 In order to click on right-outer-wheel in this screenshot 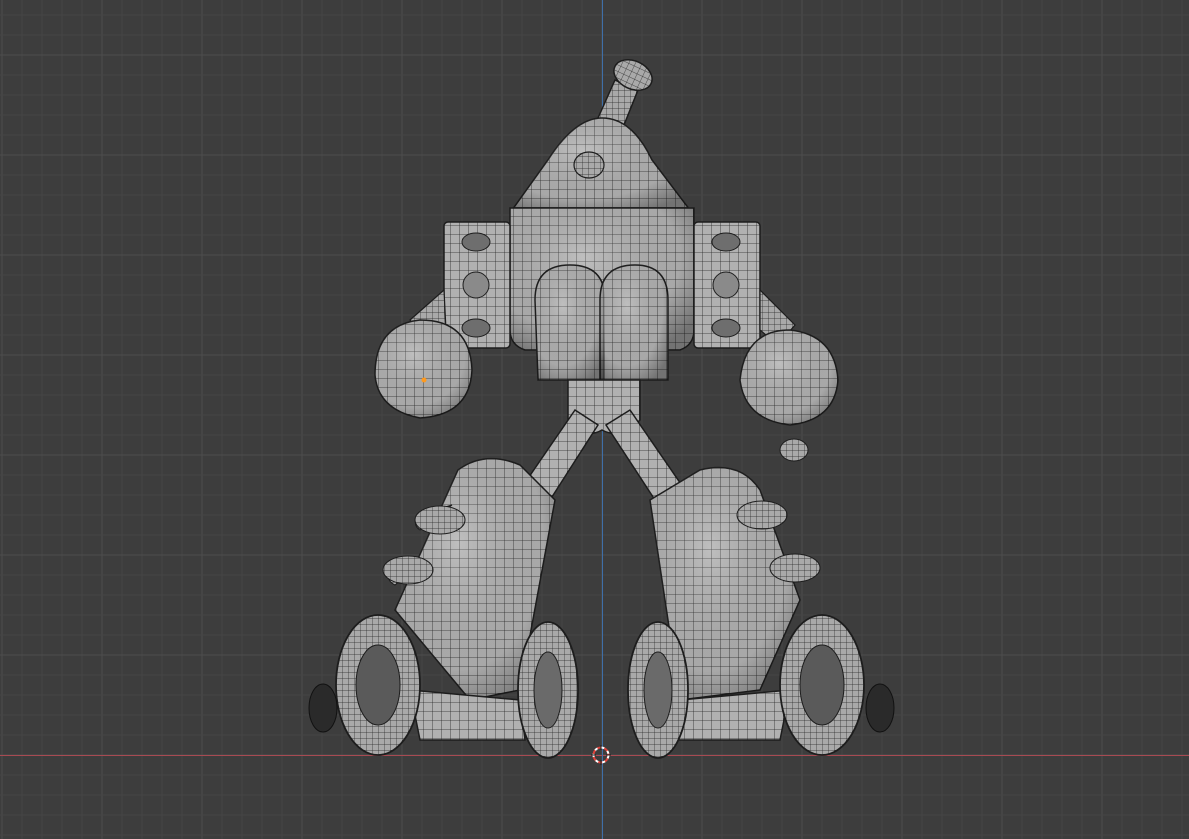, I will do `click(837, 685)`.